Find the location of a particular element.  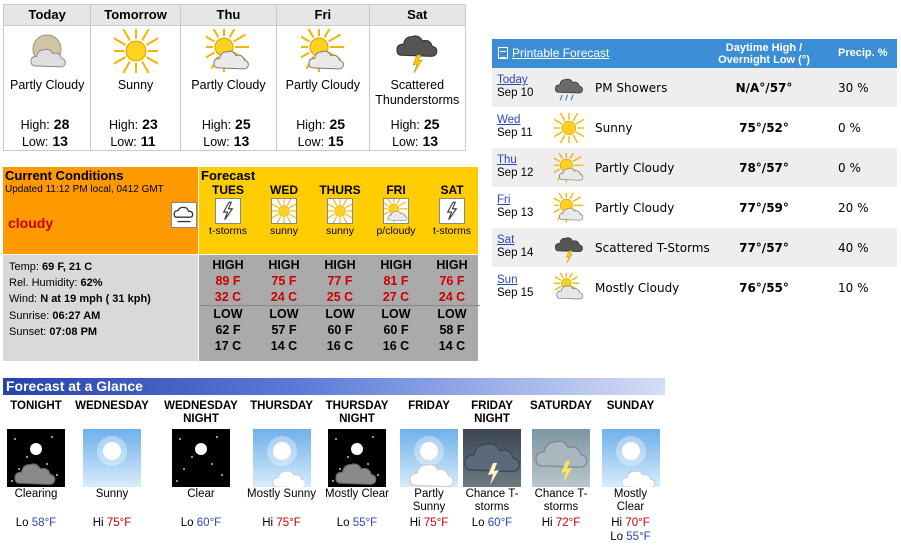

printable-forecast-link: Printable Forecast is located at coordinates (553, 53).